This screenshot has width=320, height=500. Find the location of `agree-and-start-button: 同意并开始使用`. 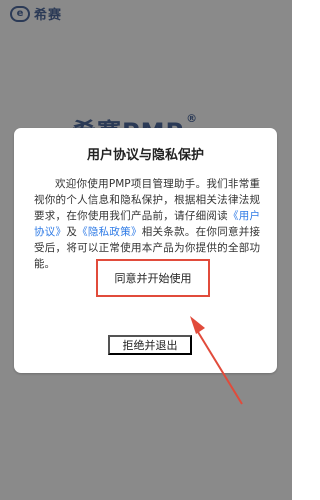

agree-and-start-button: 同意并开始使用 is located at coordinates (153, 278).